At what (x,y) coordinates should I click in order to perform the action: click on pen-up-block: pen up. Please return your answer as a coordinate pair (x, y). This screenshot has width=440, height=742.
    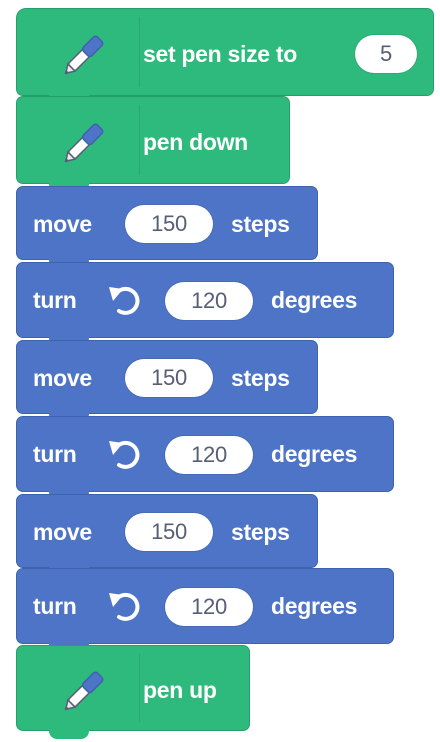
    Looking at the image, I should click on (133, 692).